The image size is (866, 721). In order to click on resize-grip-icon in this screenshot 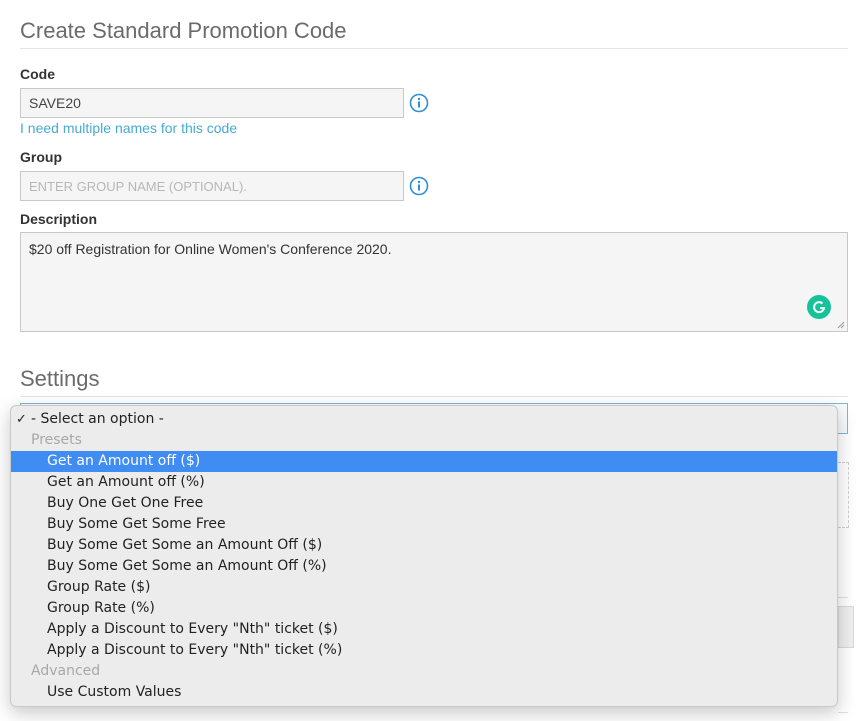, I will do `click(841, 325)`.